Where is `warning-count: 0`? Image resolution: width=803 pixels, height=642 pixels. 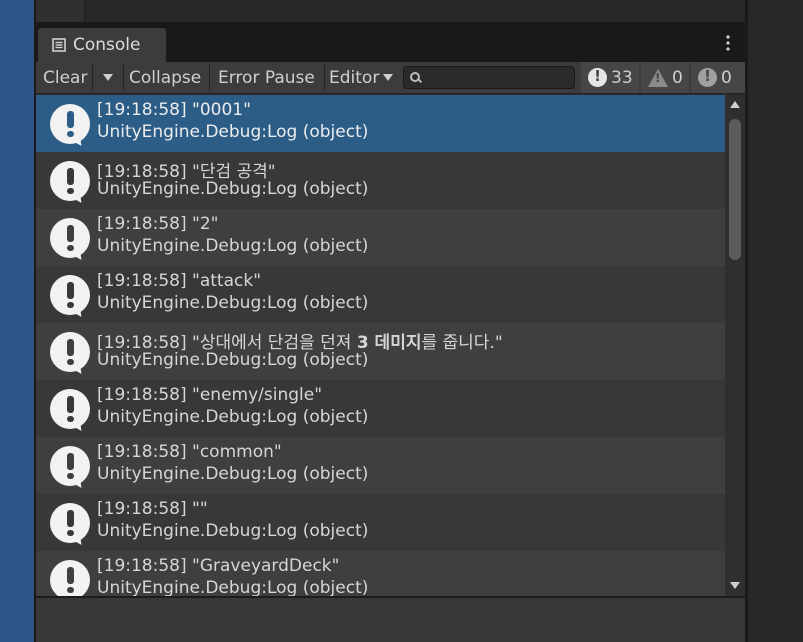
warning-count: 0 is located at coordinates (677, 77).